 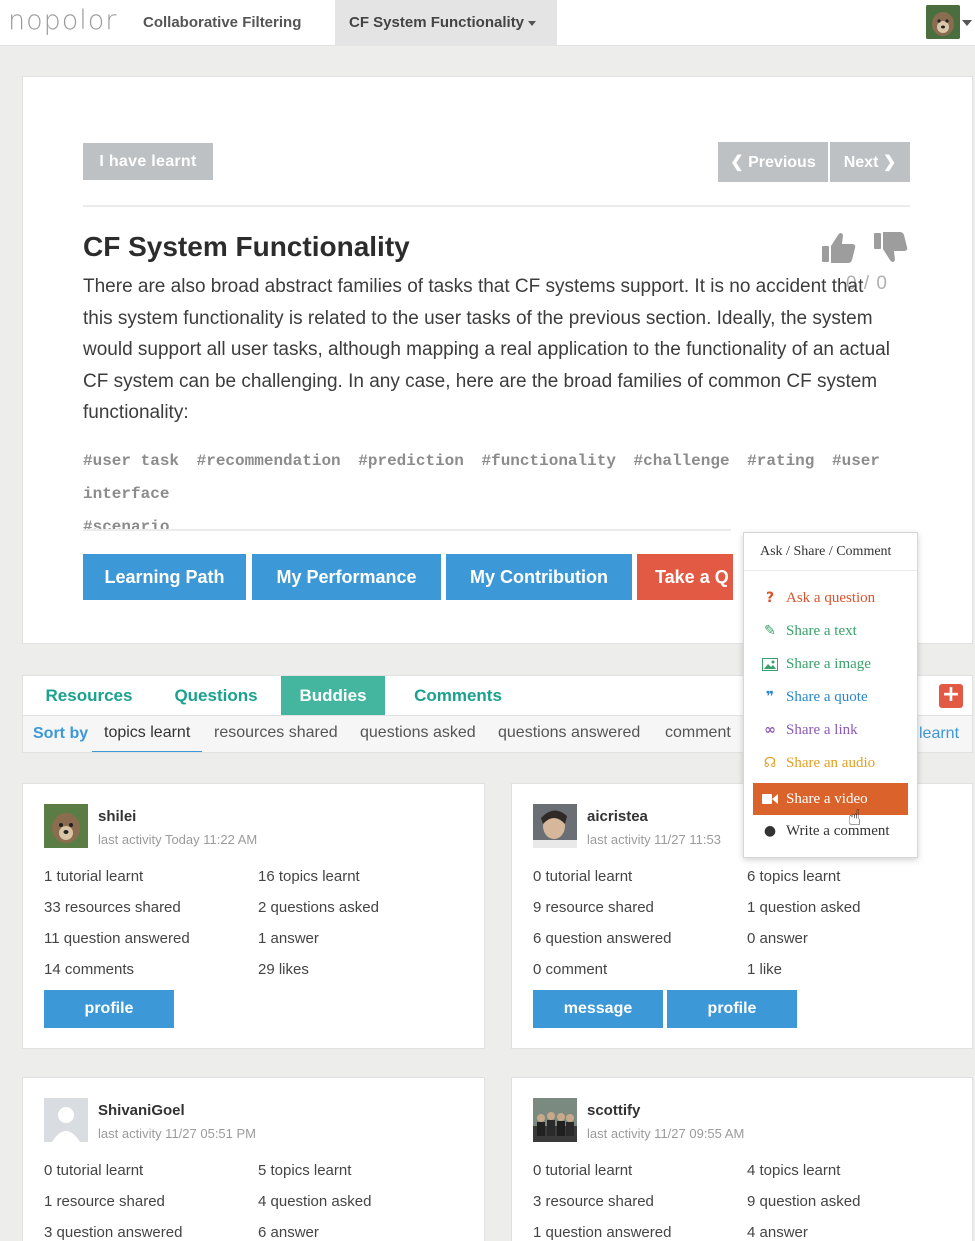 I want to click on menu-item-share-quote: ❞ Share a quote, so click(x=830, y=697).